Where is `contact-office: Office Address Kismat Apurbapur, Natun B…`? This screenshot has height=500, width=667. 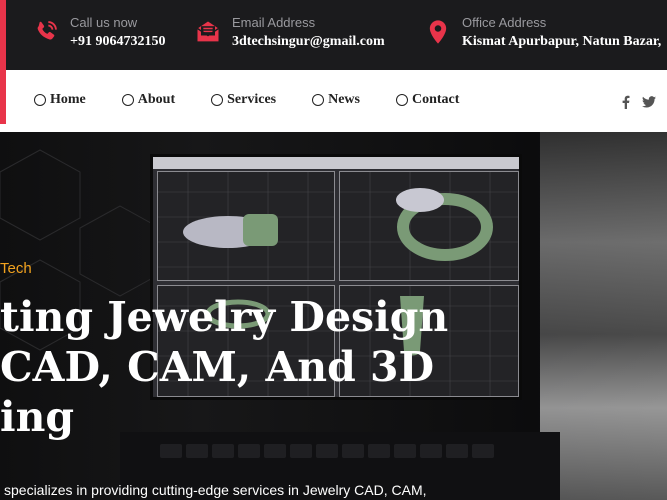 contact-office: Office Address Kismat Apurbapur, Natun B… is located at coordinates (542, 33).